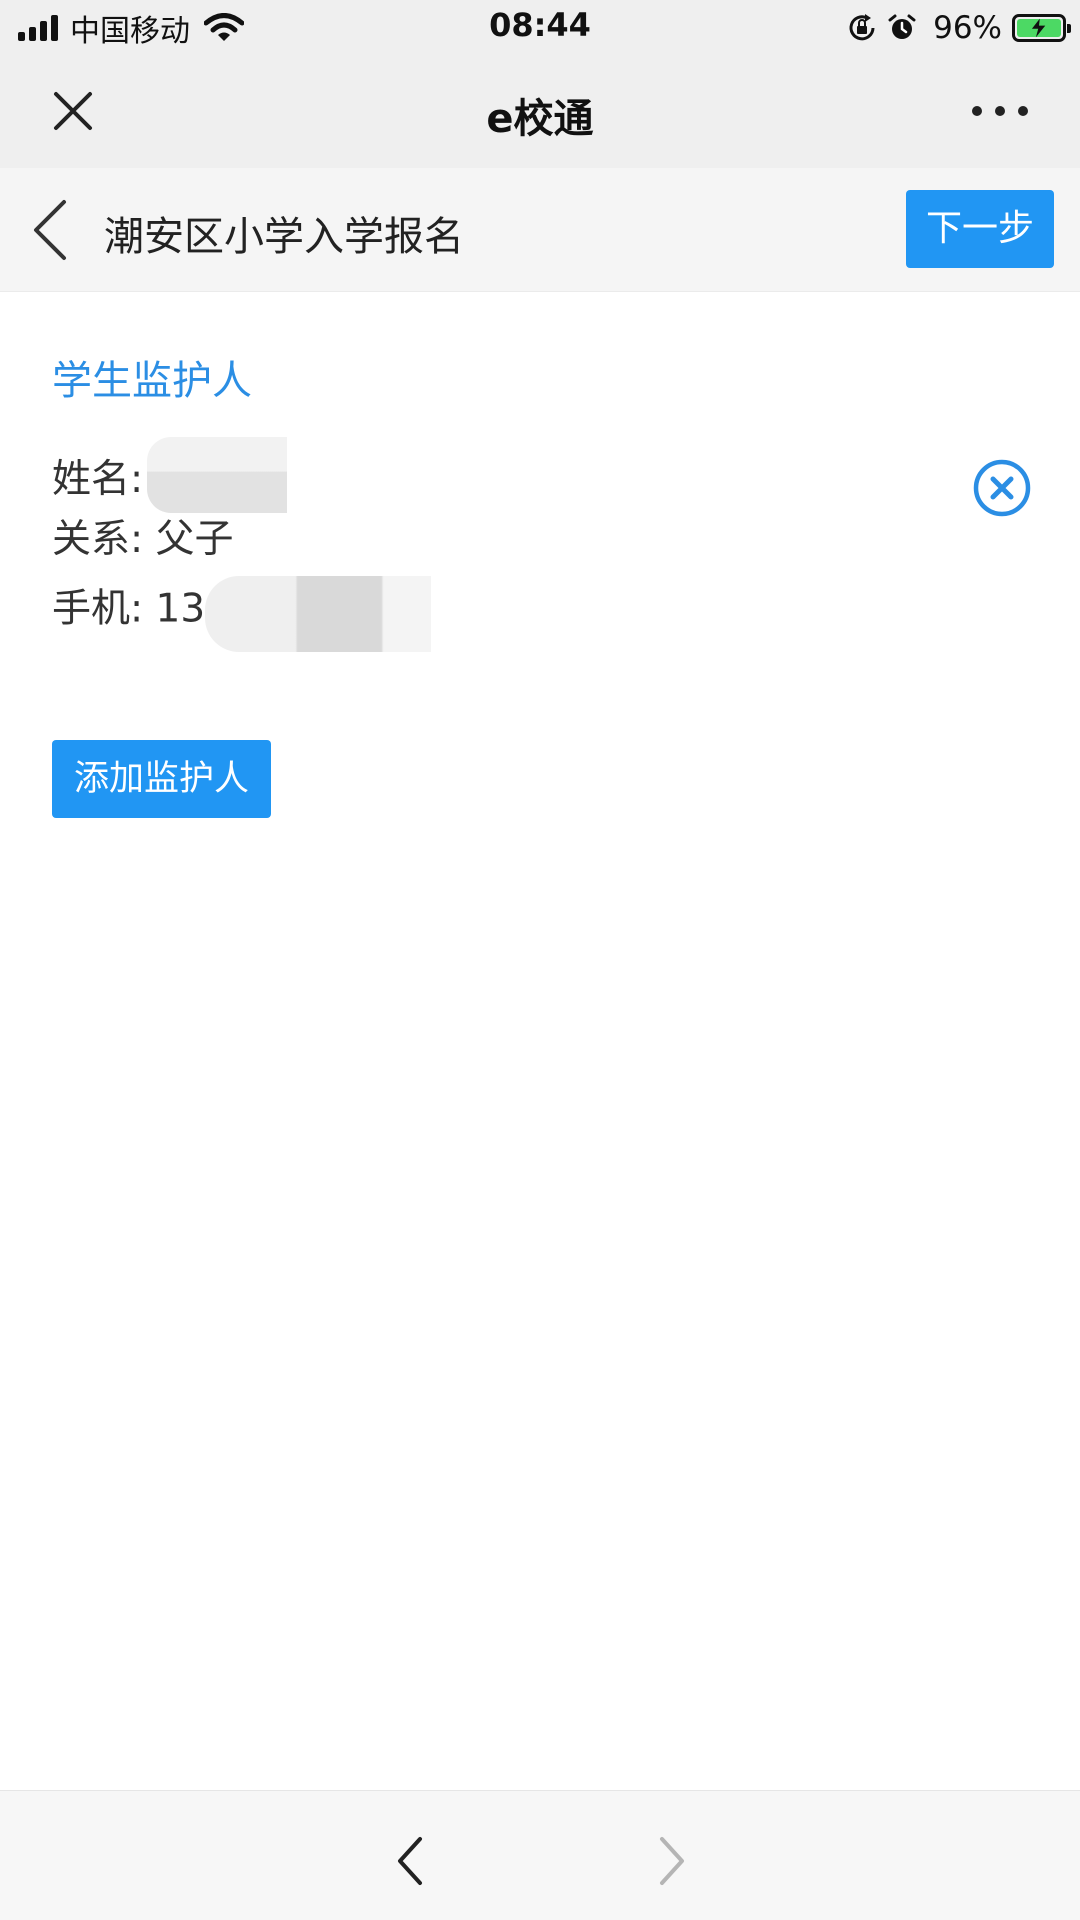  Describe the element at coordinates (161, 779) in the screenshot. I see `add-guardian-button: 添加监护人` at that location.